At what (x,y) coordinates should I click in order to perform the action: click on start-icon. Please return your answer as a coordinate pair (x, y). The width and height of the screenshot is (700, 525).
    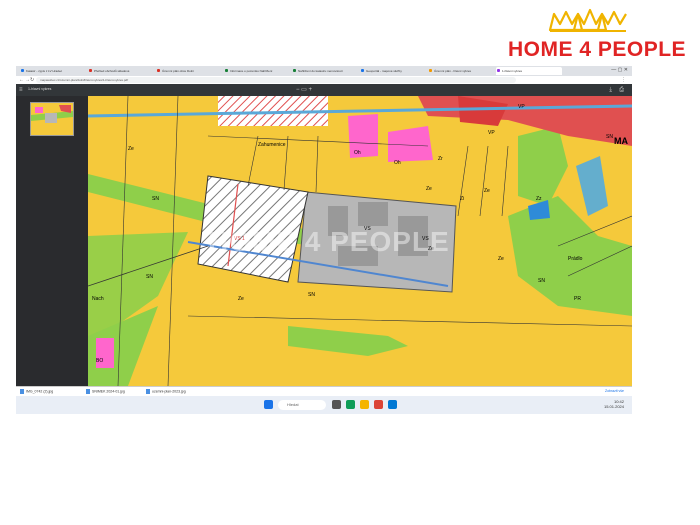
    Looking at the image, I should click on (268, 404).